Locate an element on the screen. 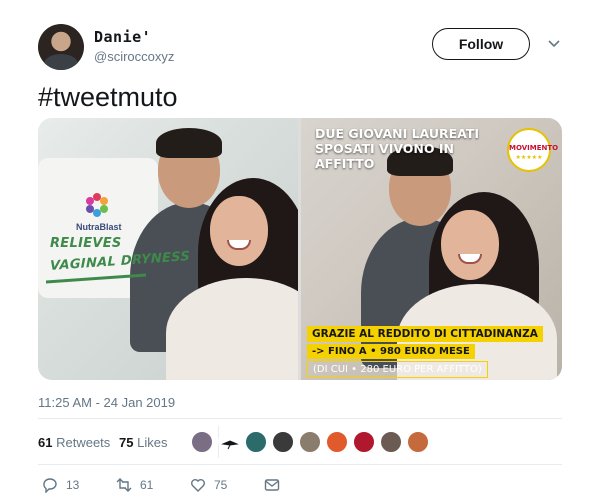  m5s-headline-line1: DUE GIOVANI LAUREATI is located at coordinates (397, 133).